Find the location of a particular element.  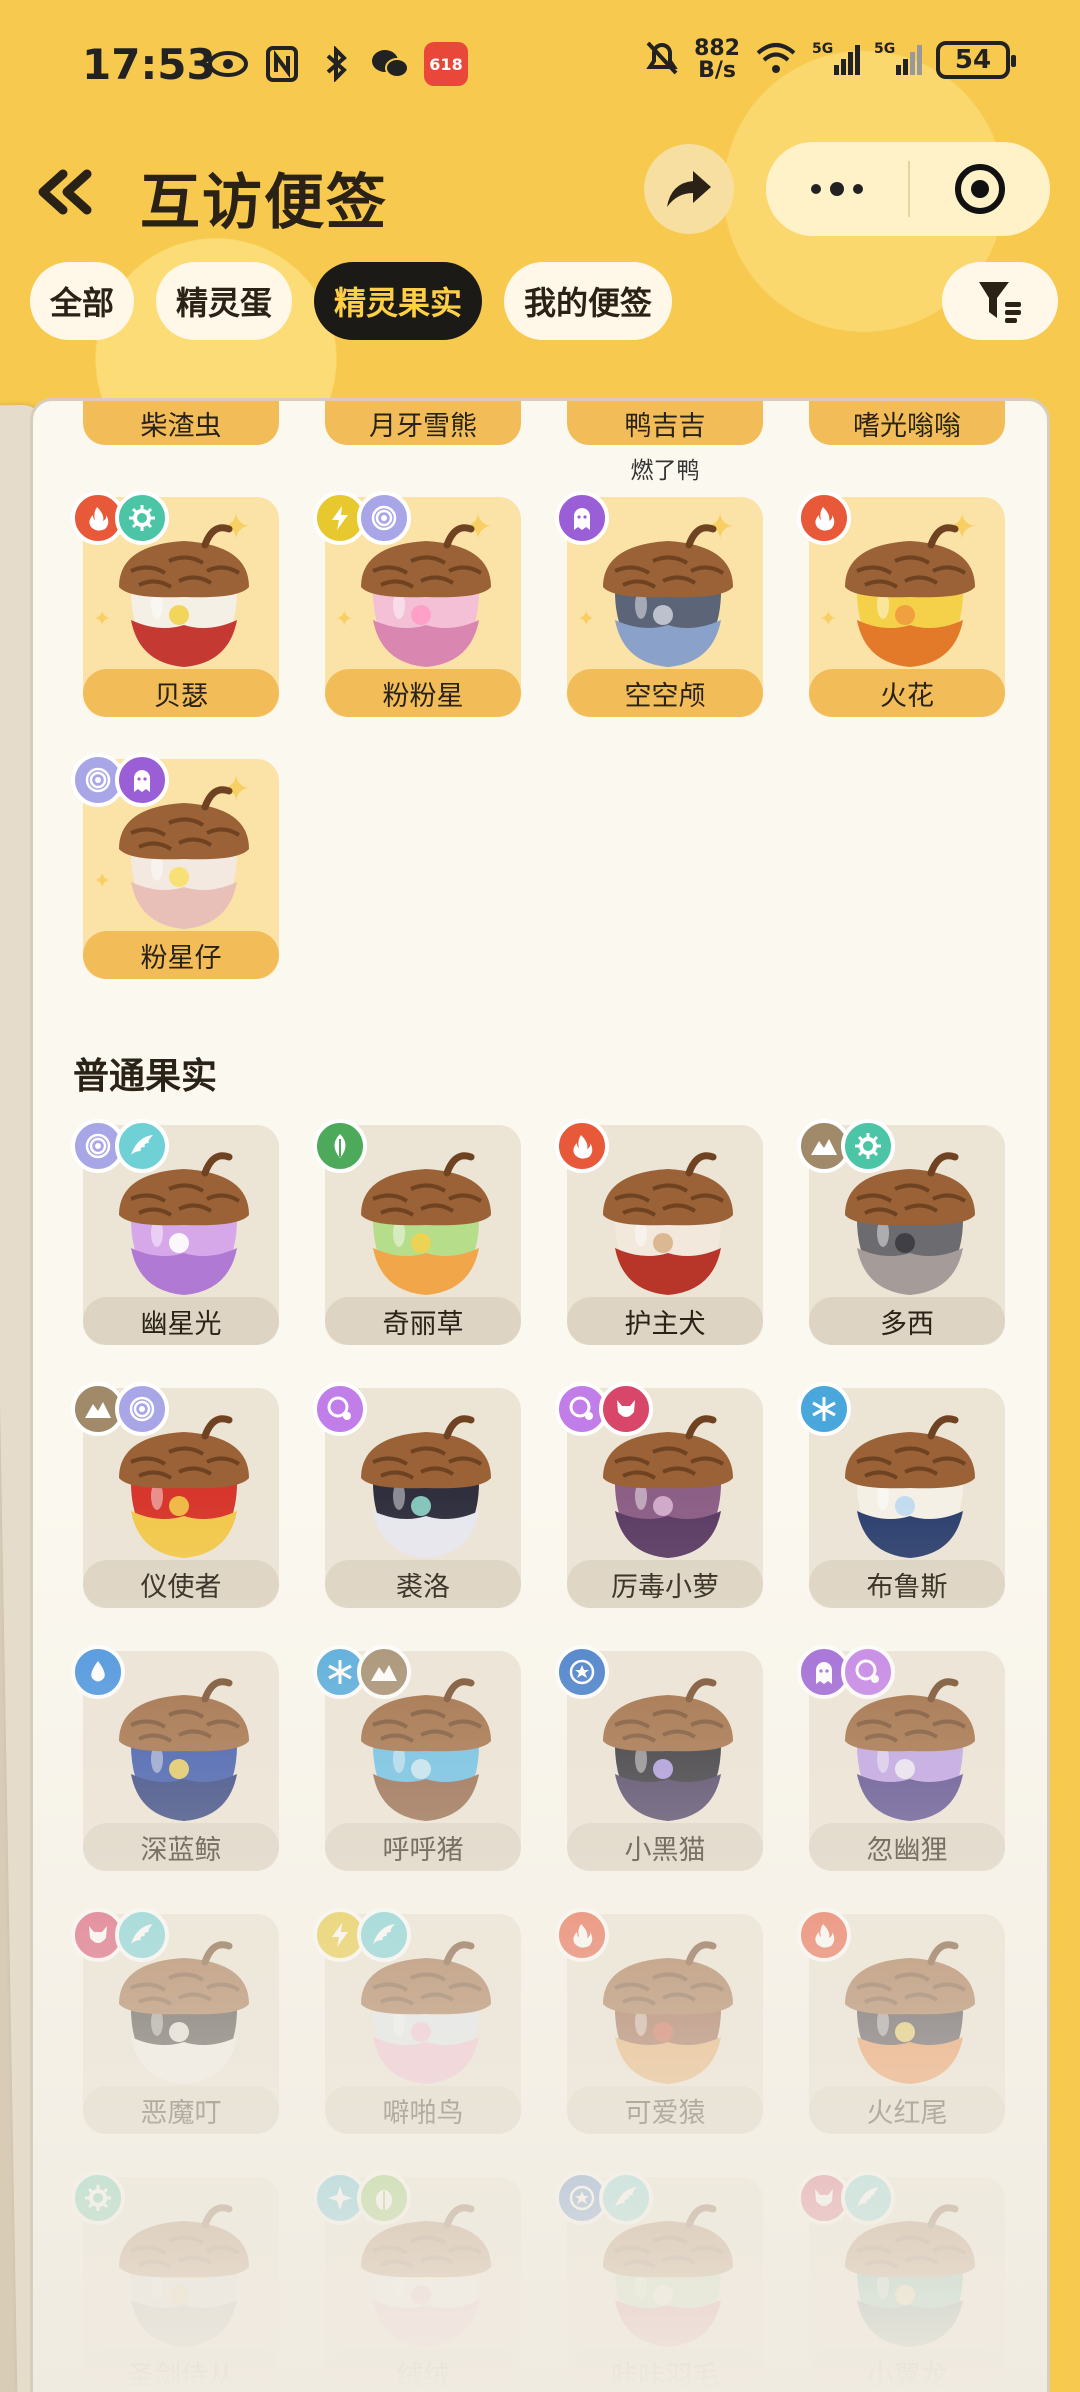

filter-button is located at coordinates (1000, 301).